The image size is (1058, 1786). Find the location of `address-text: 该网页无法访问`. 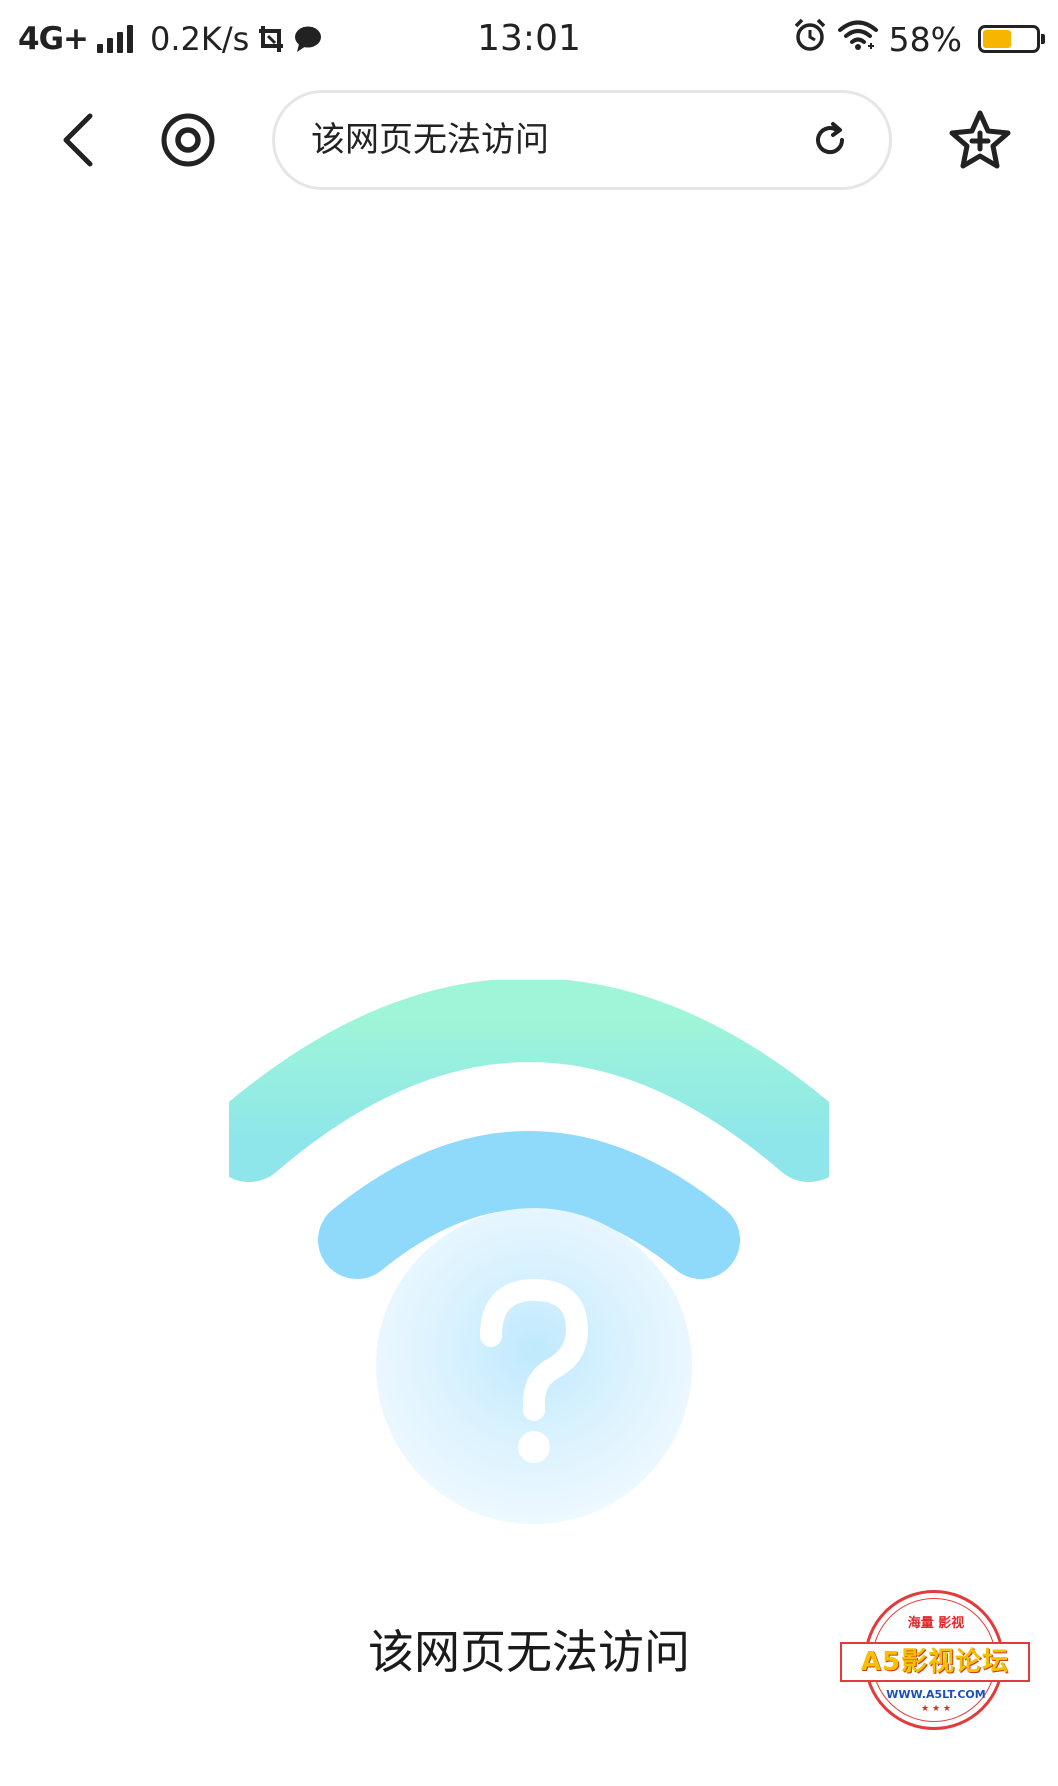

address-text: 该网页无法访问 is located at coordinates (430, 140).